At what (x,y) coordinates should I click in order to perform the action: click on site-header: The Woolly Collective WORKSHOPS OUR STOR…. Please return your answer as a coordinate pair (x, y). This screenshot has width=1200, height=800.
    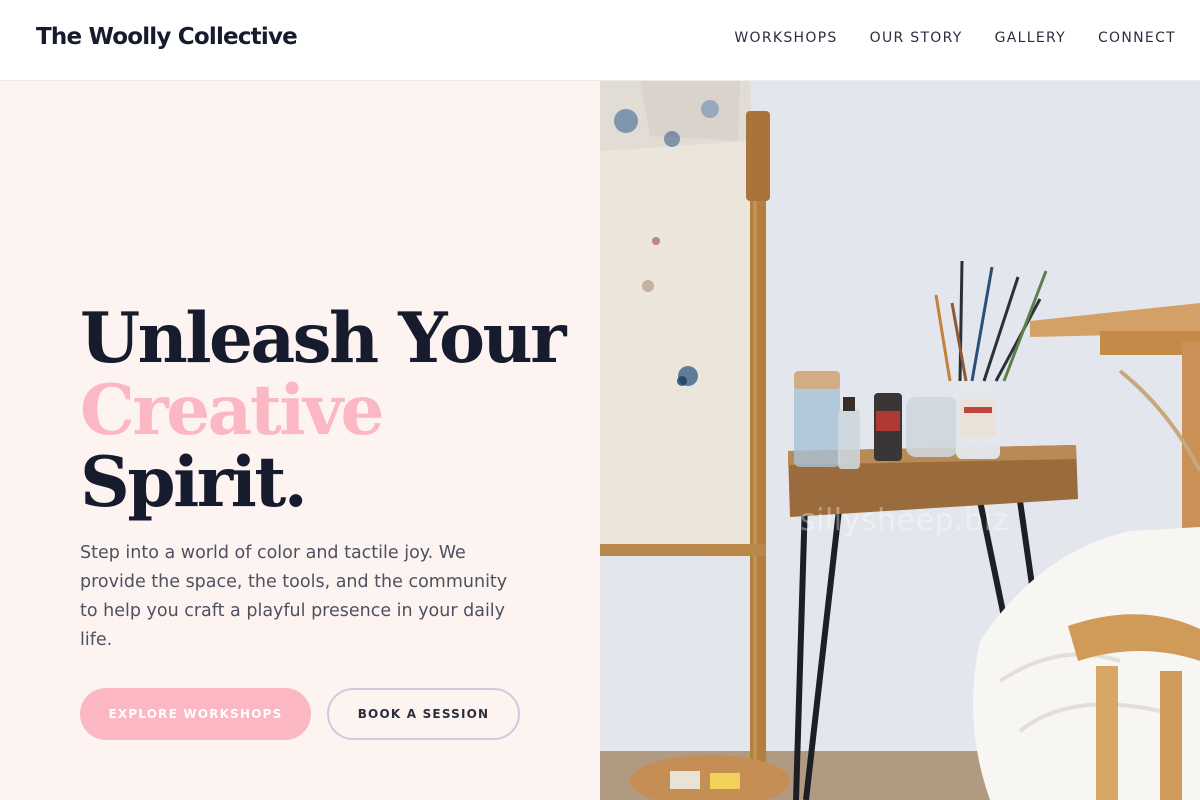
    Looking at the image, I should click on (600, 40).